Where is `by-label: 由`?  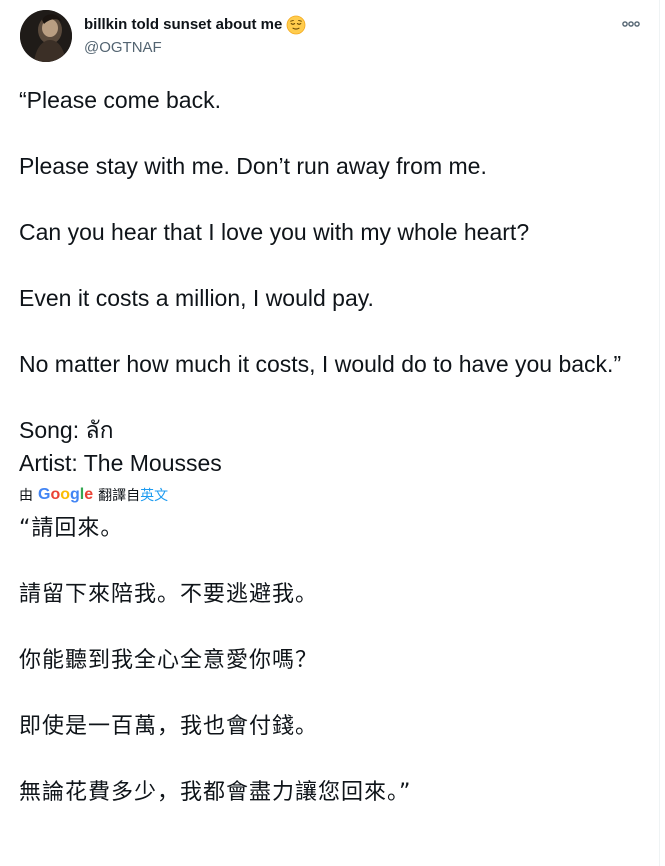 by-label: 由 is located at coordinates (26, 495).